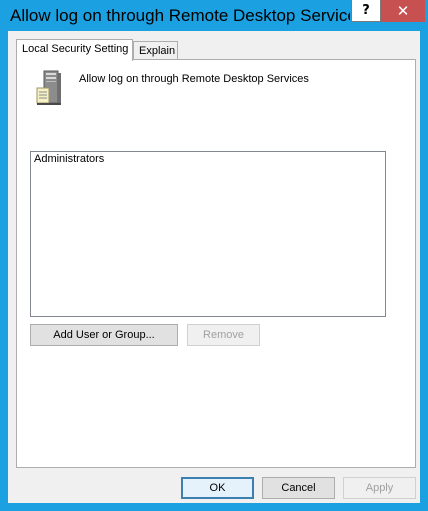 The height and width of the screenshot is (511, 428). What do you see at coordinates (403, 11) in the screenshot?
I see `close-button: ✕` at bounding box center [403, 11].